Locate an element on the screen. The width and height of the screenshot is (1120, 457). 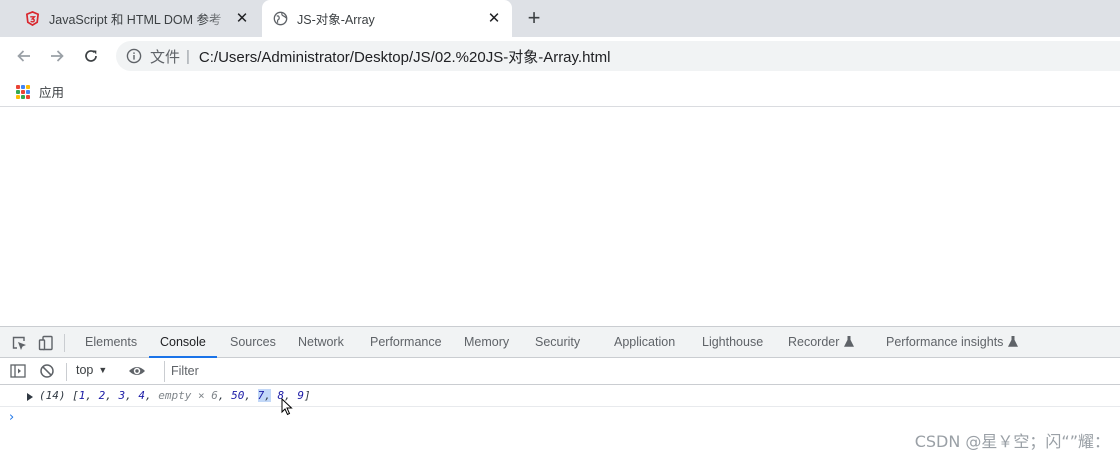
tab-title: JavaScript 和 HTML DOM 参考 is located at coordinates (135, 20).